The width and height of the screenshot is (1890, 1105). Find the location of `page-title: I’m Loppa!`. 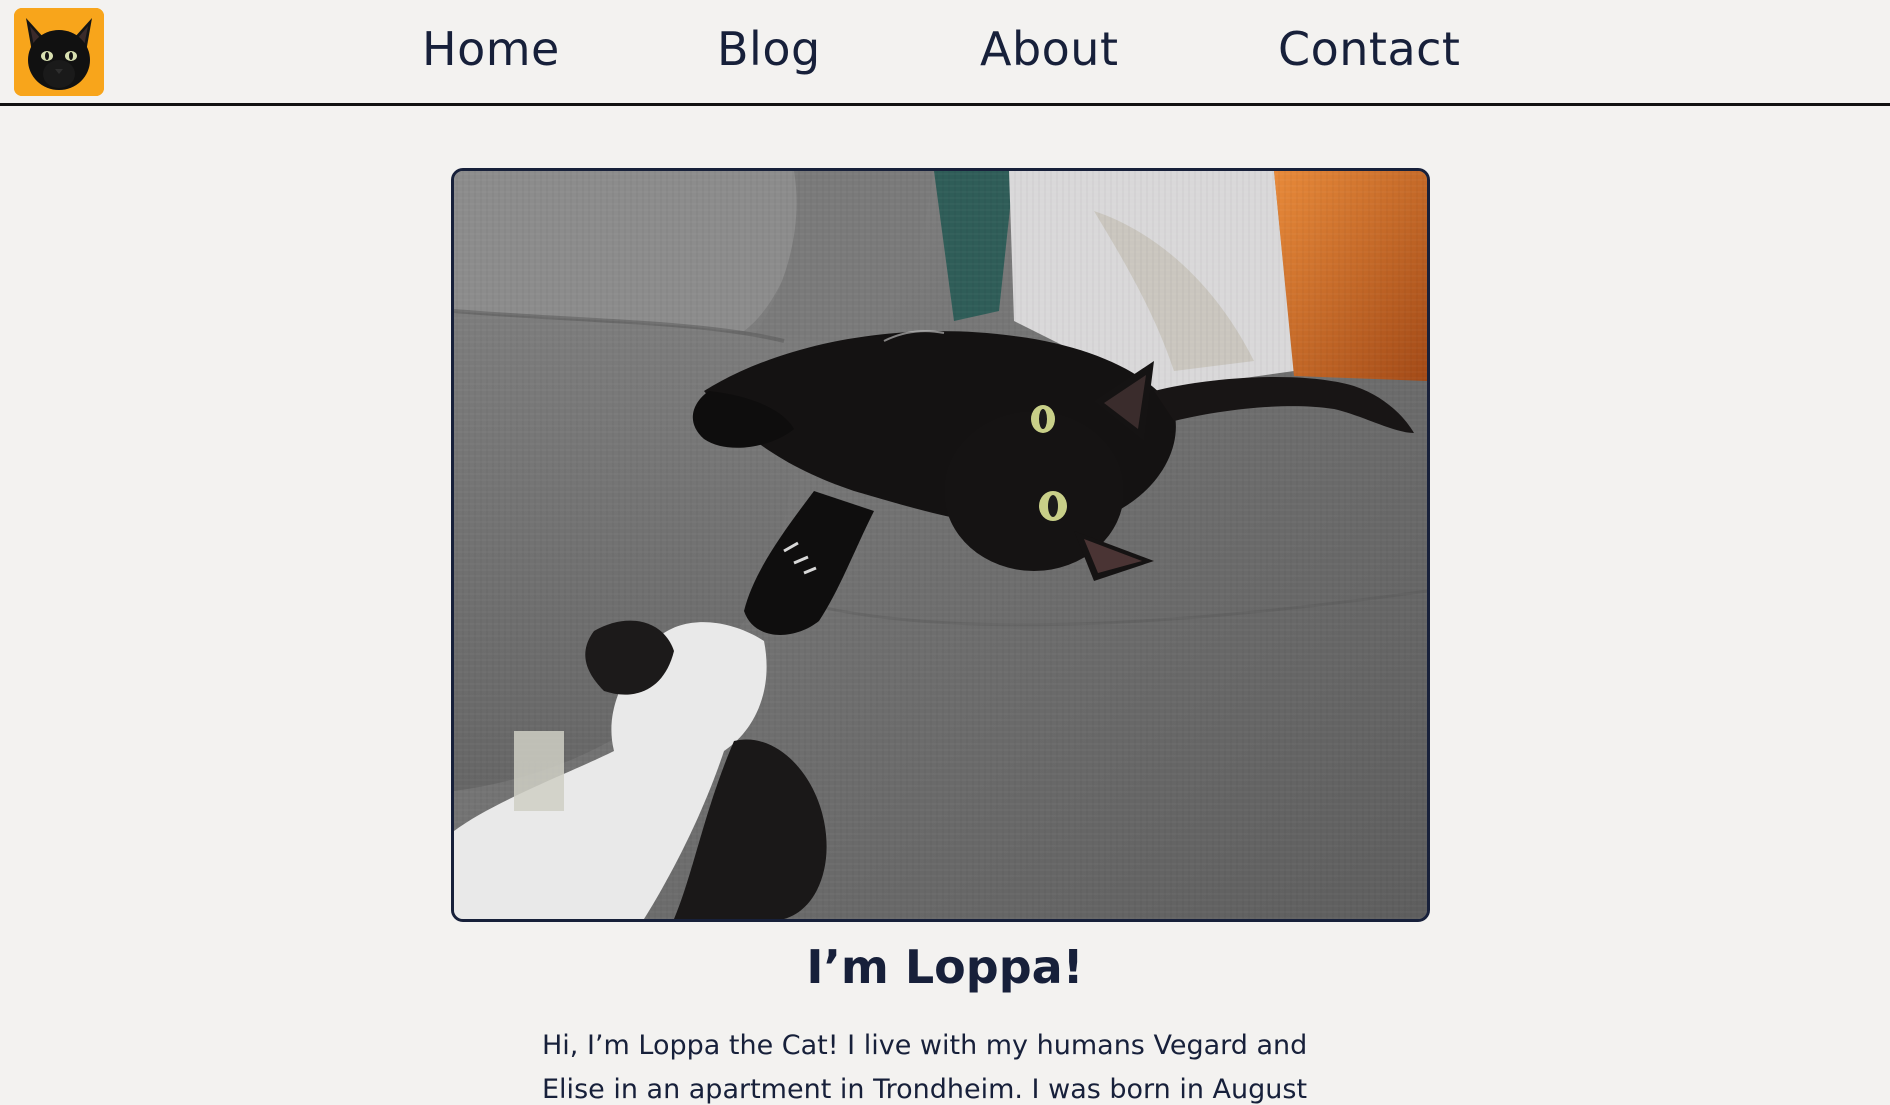

page-title: I’m Loppa! is located at coordinates (945, 967).